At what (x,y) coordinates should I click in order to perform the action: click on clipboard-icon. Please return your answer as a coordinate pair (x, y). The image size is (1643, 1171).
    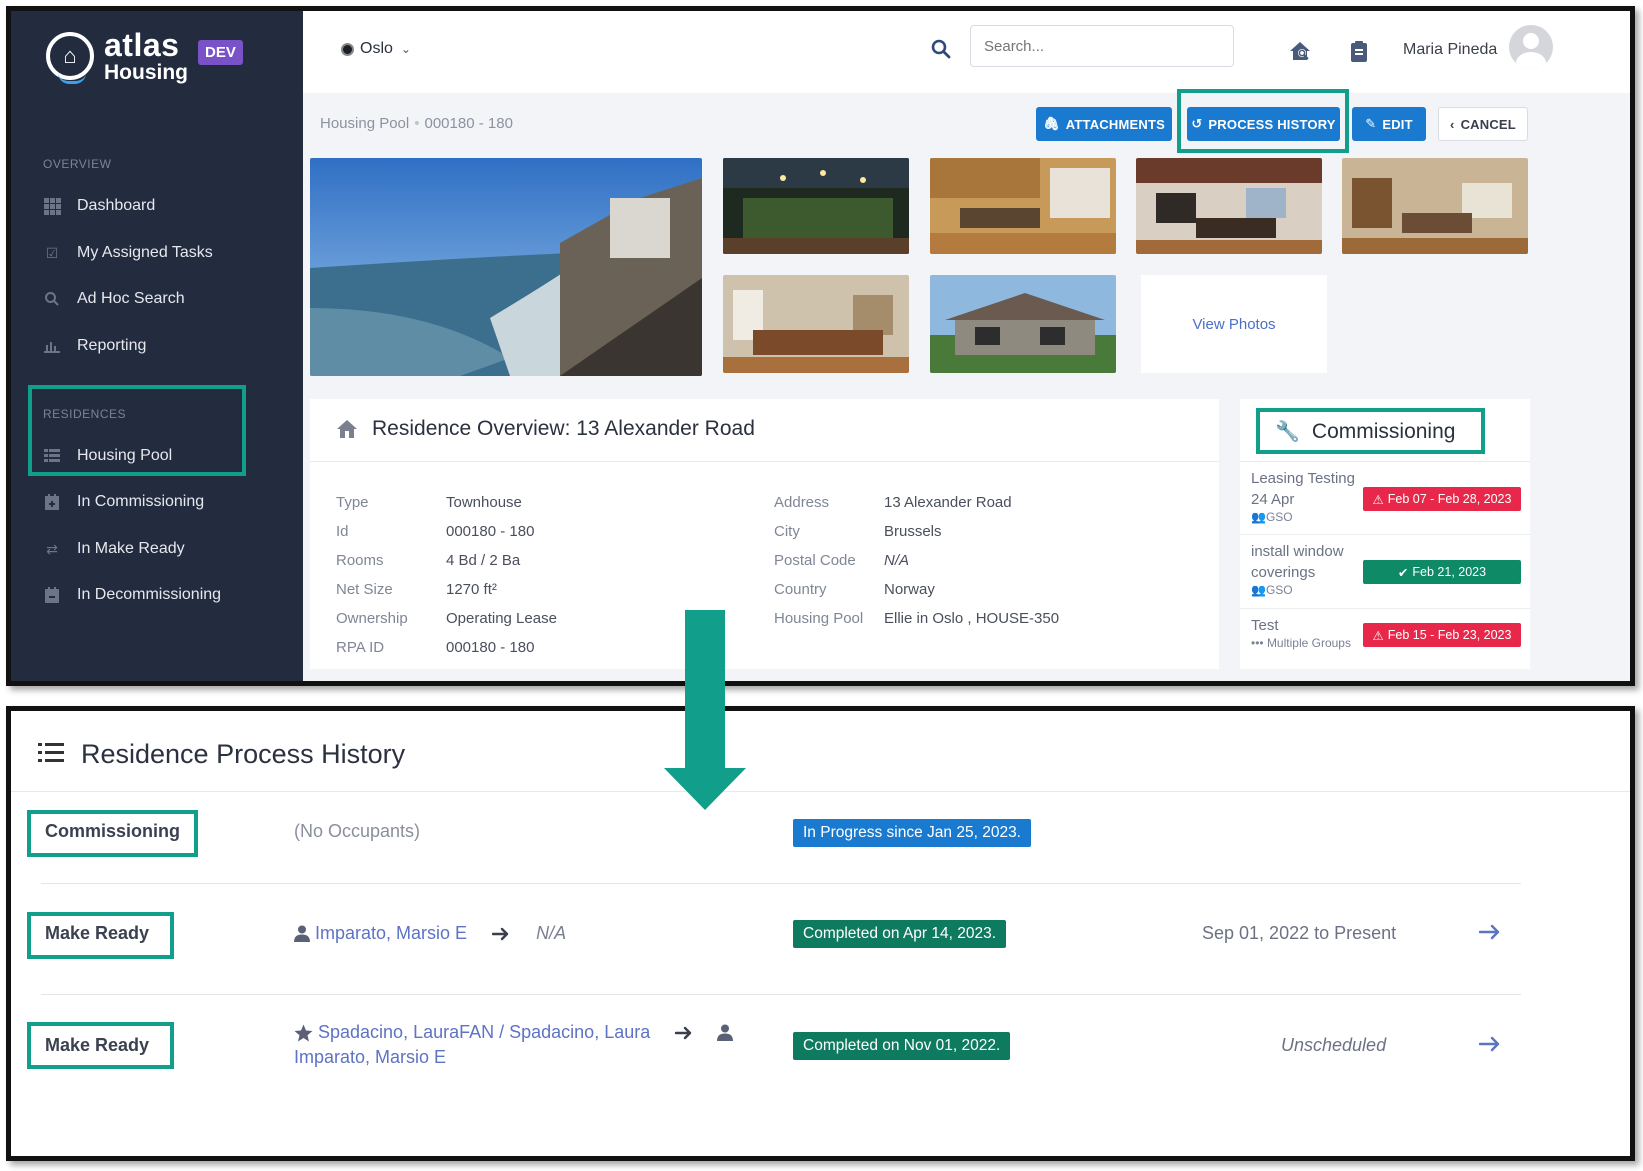
    Looking at the image, I should click on (1359, 51).